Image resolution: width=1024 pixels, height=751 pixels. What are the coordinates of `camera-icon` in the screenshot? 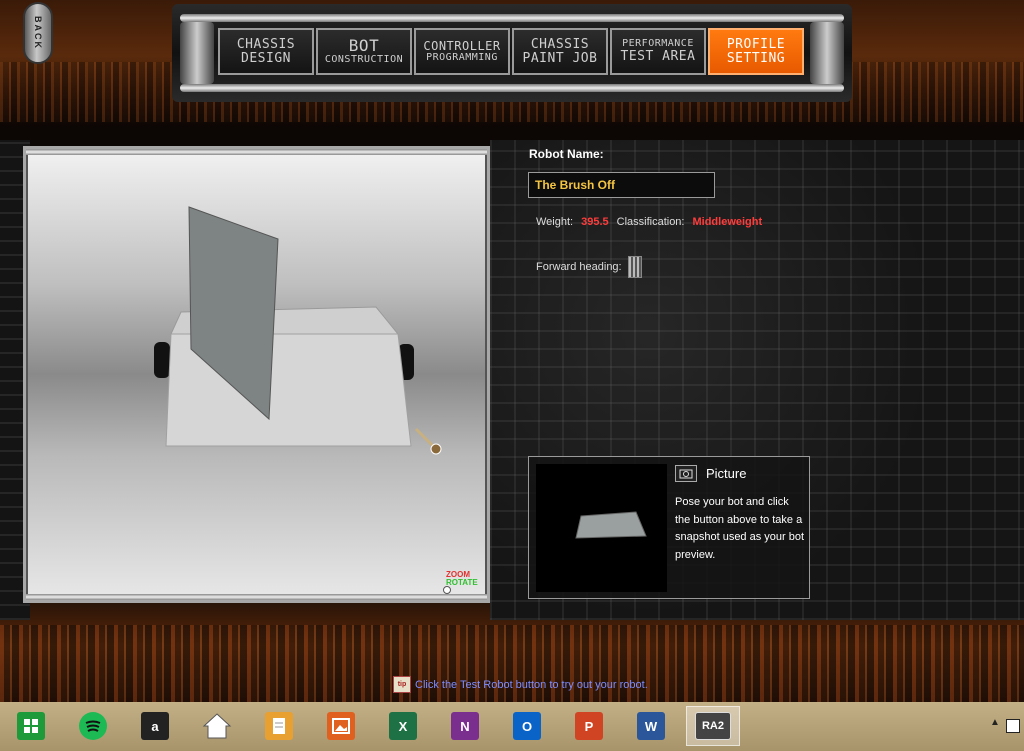 It's located at (686, 474).